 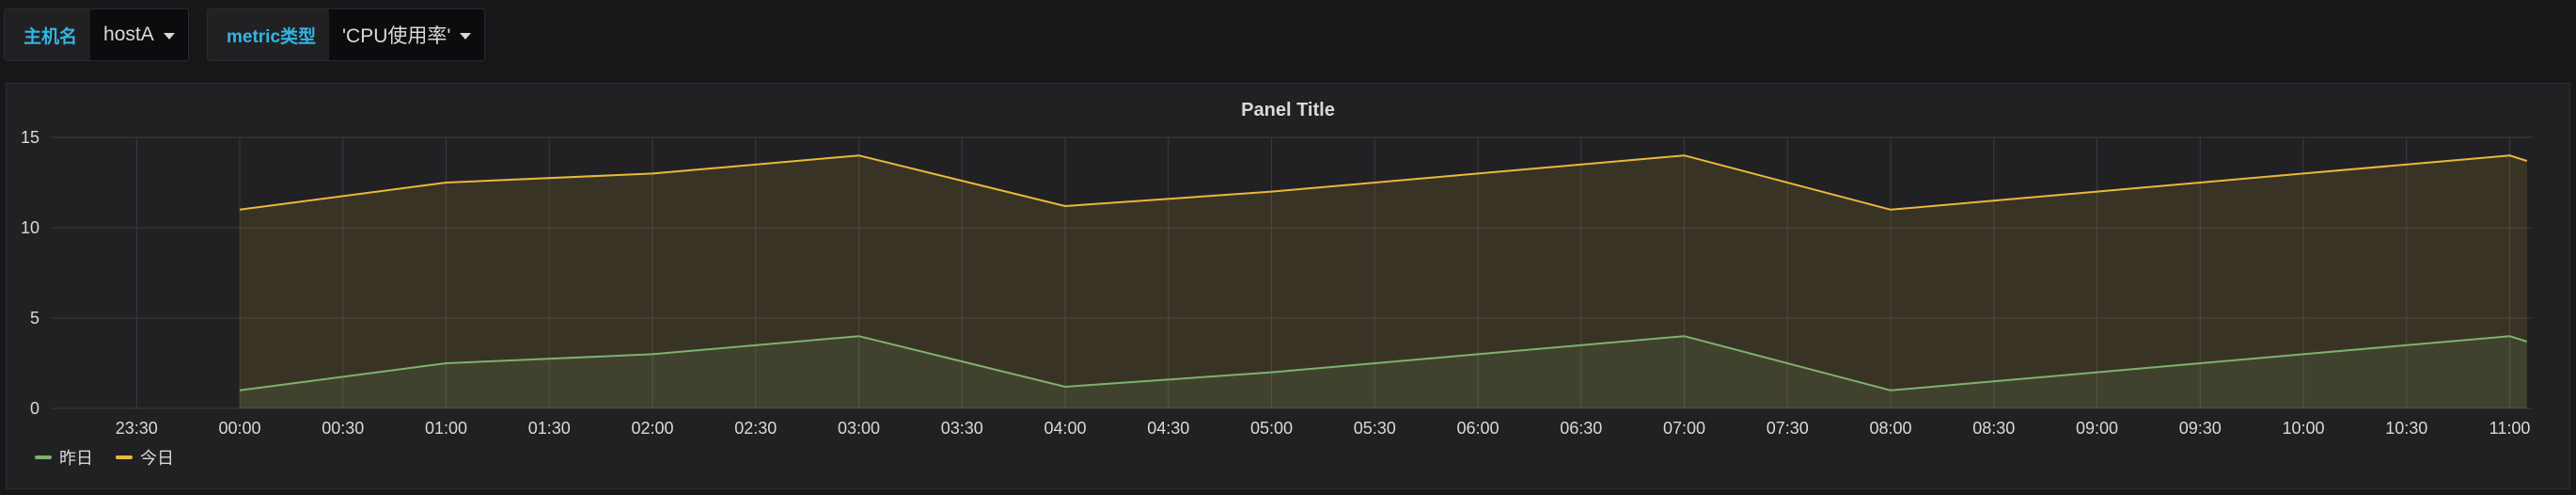 I want to click on legend-item-today: 今日, so click(x=145, y=457).